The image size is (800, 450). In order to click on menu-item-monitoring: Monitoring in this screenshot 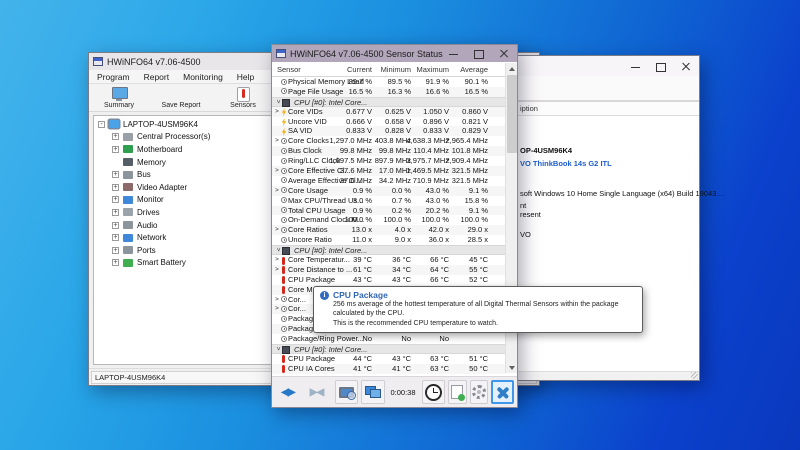, I will do `click(203, 77)`.